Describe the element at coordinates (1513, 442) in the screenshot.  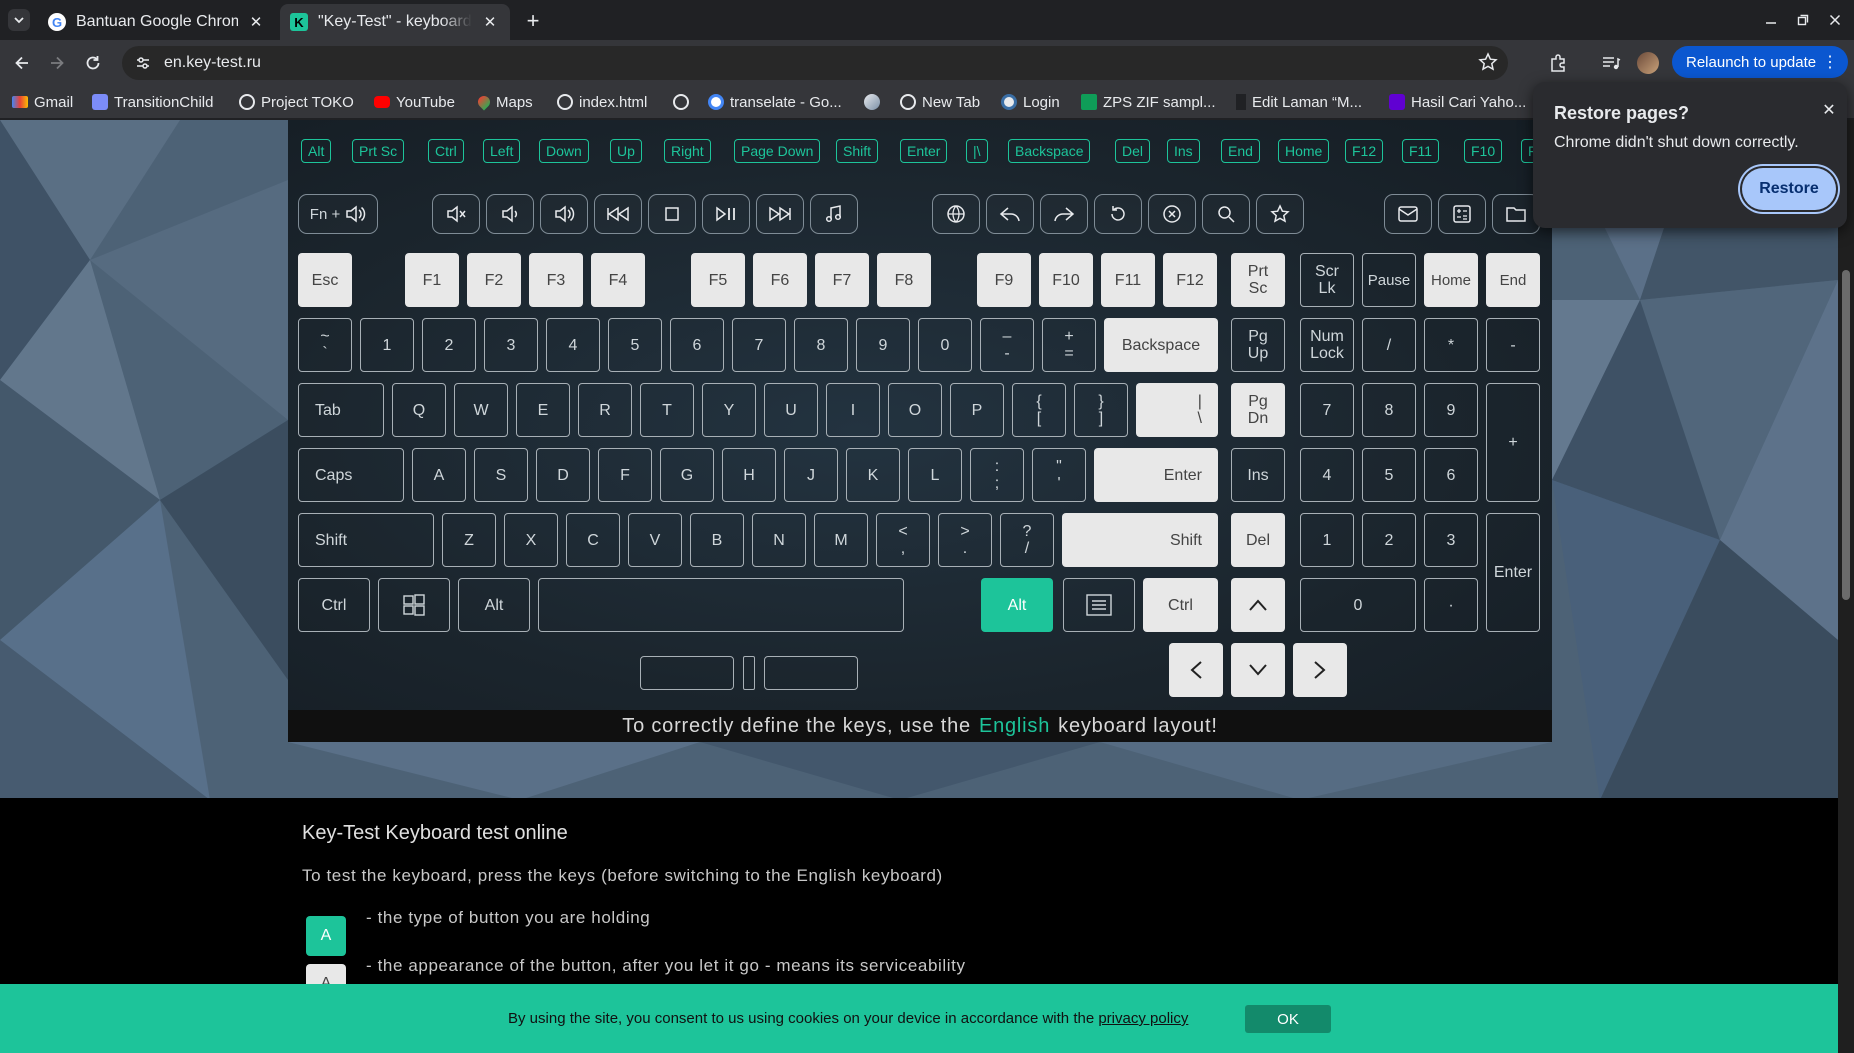
I see `key-numpad-plus: +` at that location.